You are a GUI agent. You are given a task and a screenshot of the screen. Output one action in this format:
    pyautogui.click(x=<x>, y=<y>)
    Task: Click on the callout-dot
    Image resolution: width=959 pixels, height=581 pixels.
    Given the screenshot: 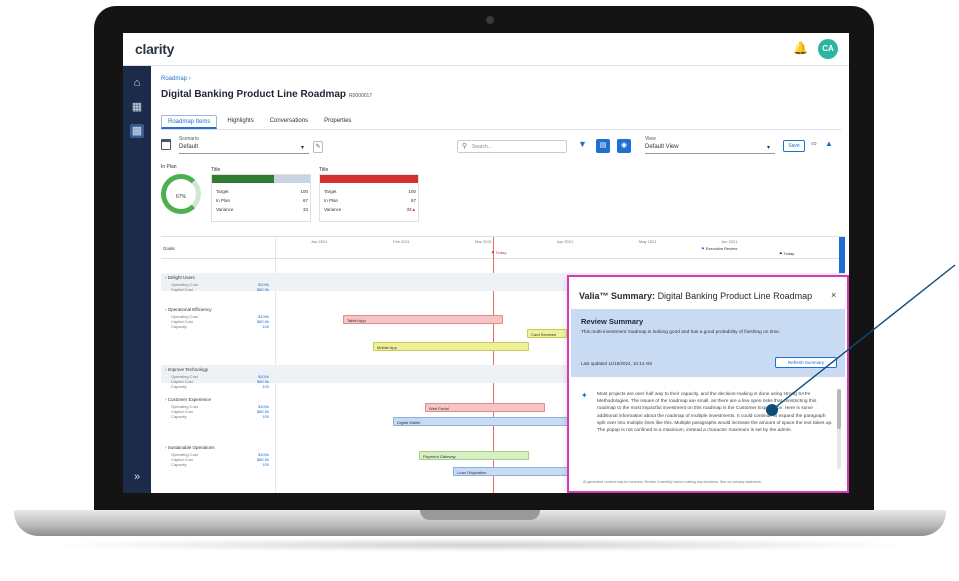 What is the action you would take?
    pyautogui.click(x=772, y=410)
    